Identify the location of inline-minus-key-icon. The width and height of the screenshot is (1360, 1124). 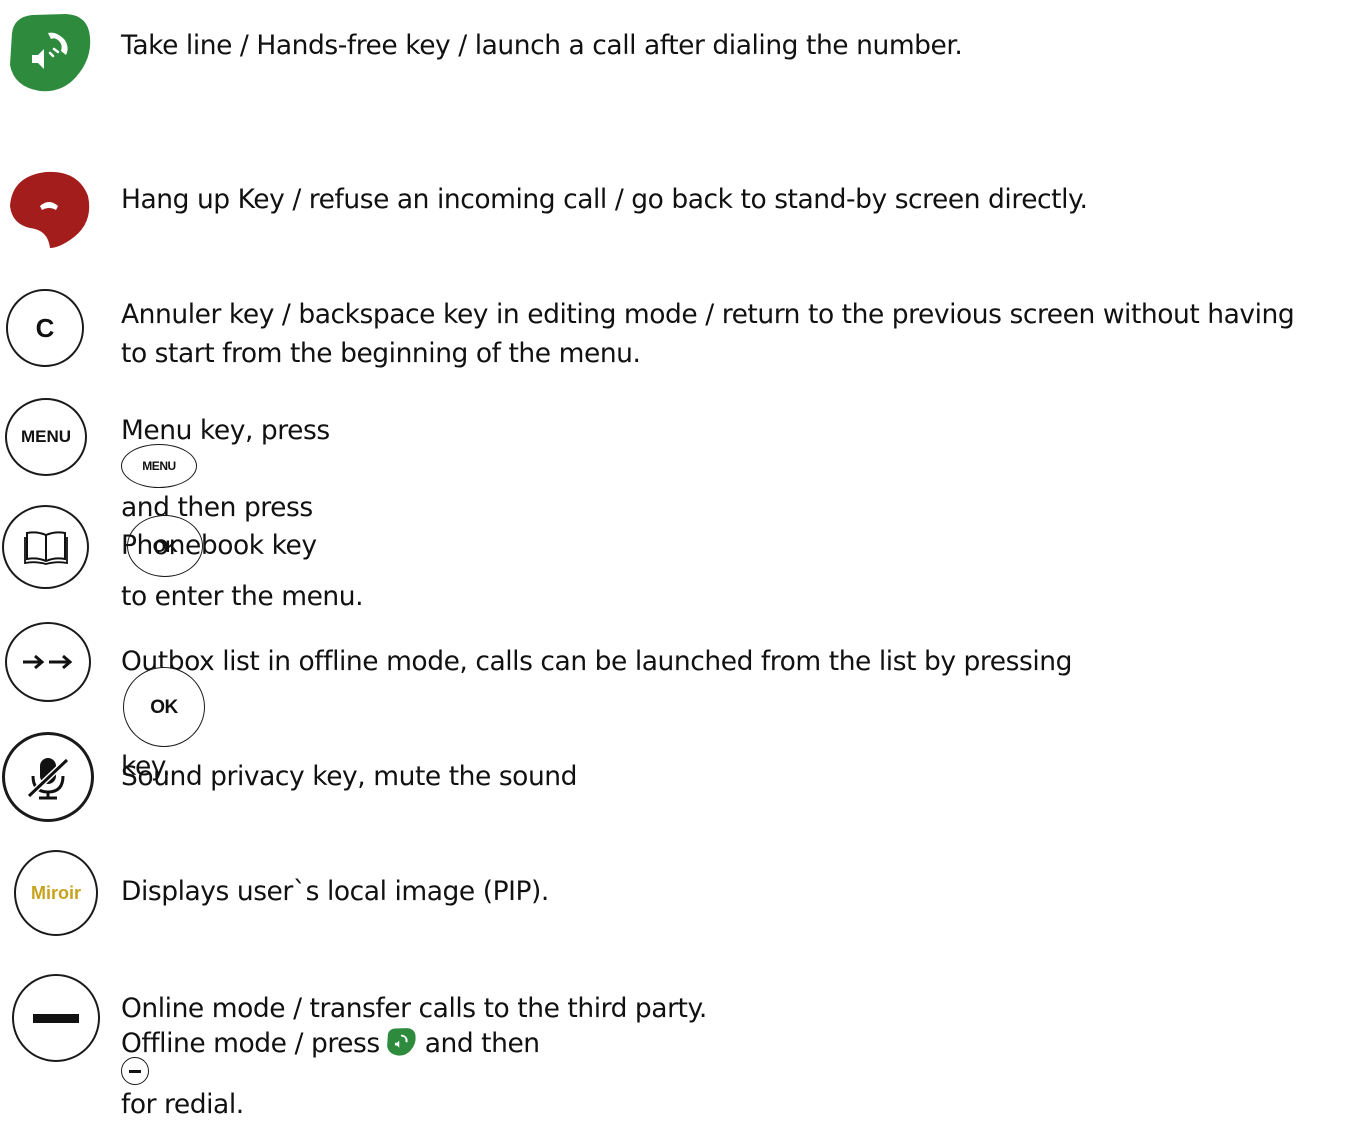
(135, 1071).